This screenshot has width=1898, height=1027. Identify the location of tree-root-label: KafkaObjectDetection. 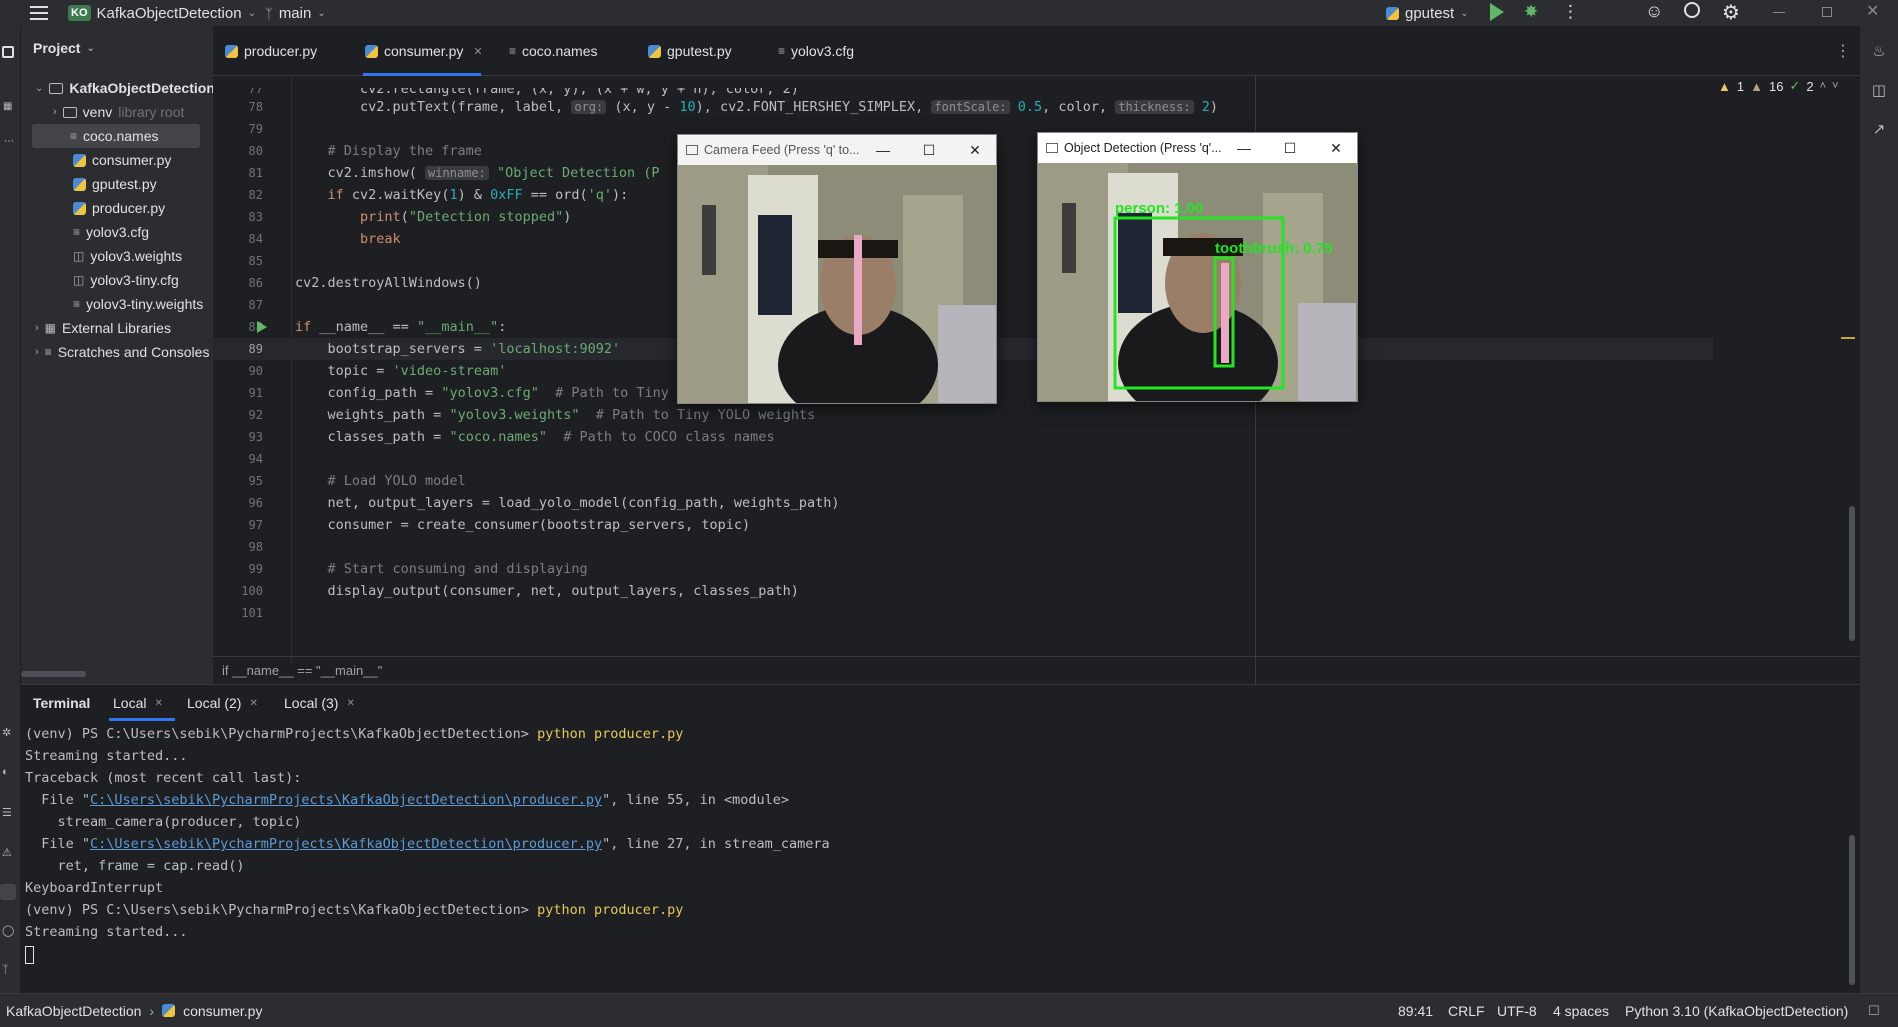
(142, 88).